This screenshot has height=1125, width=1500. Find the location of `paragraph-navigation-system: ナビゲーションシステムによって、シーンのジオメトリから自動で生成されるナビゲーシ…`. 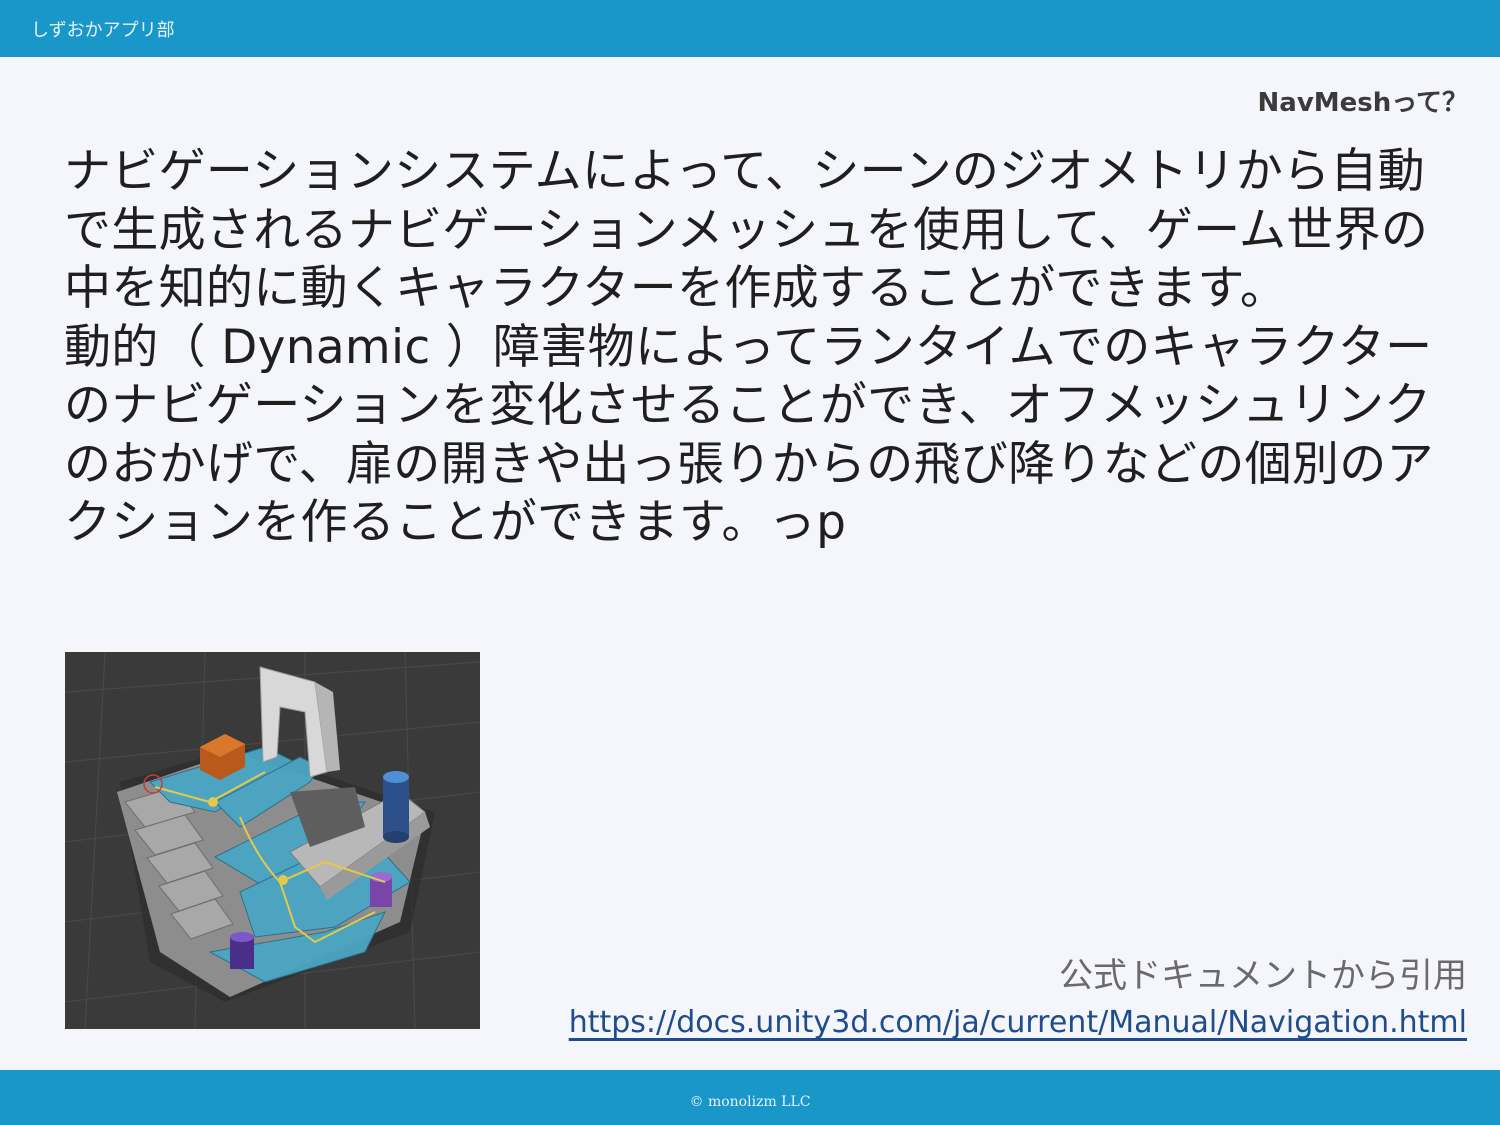

paragraph-navigation-system: ナビゲーションシステムによって、シーンのジオメトリから自動で生成されるナビゲーシ… is located at coordinates (746, 230).